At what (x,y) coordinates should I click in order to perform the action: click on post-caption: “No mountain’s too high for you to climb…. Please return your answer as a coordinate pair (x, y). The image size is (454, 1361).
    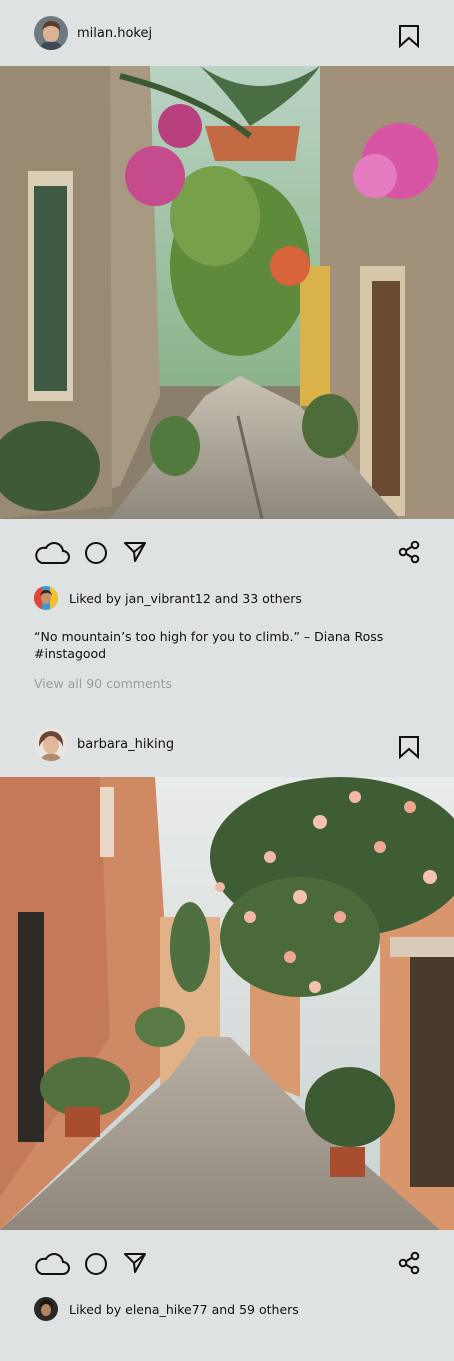
    Looking at the image, I should click on (227, 636).